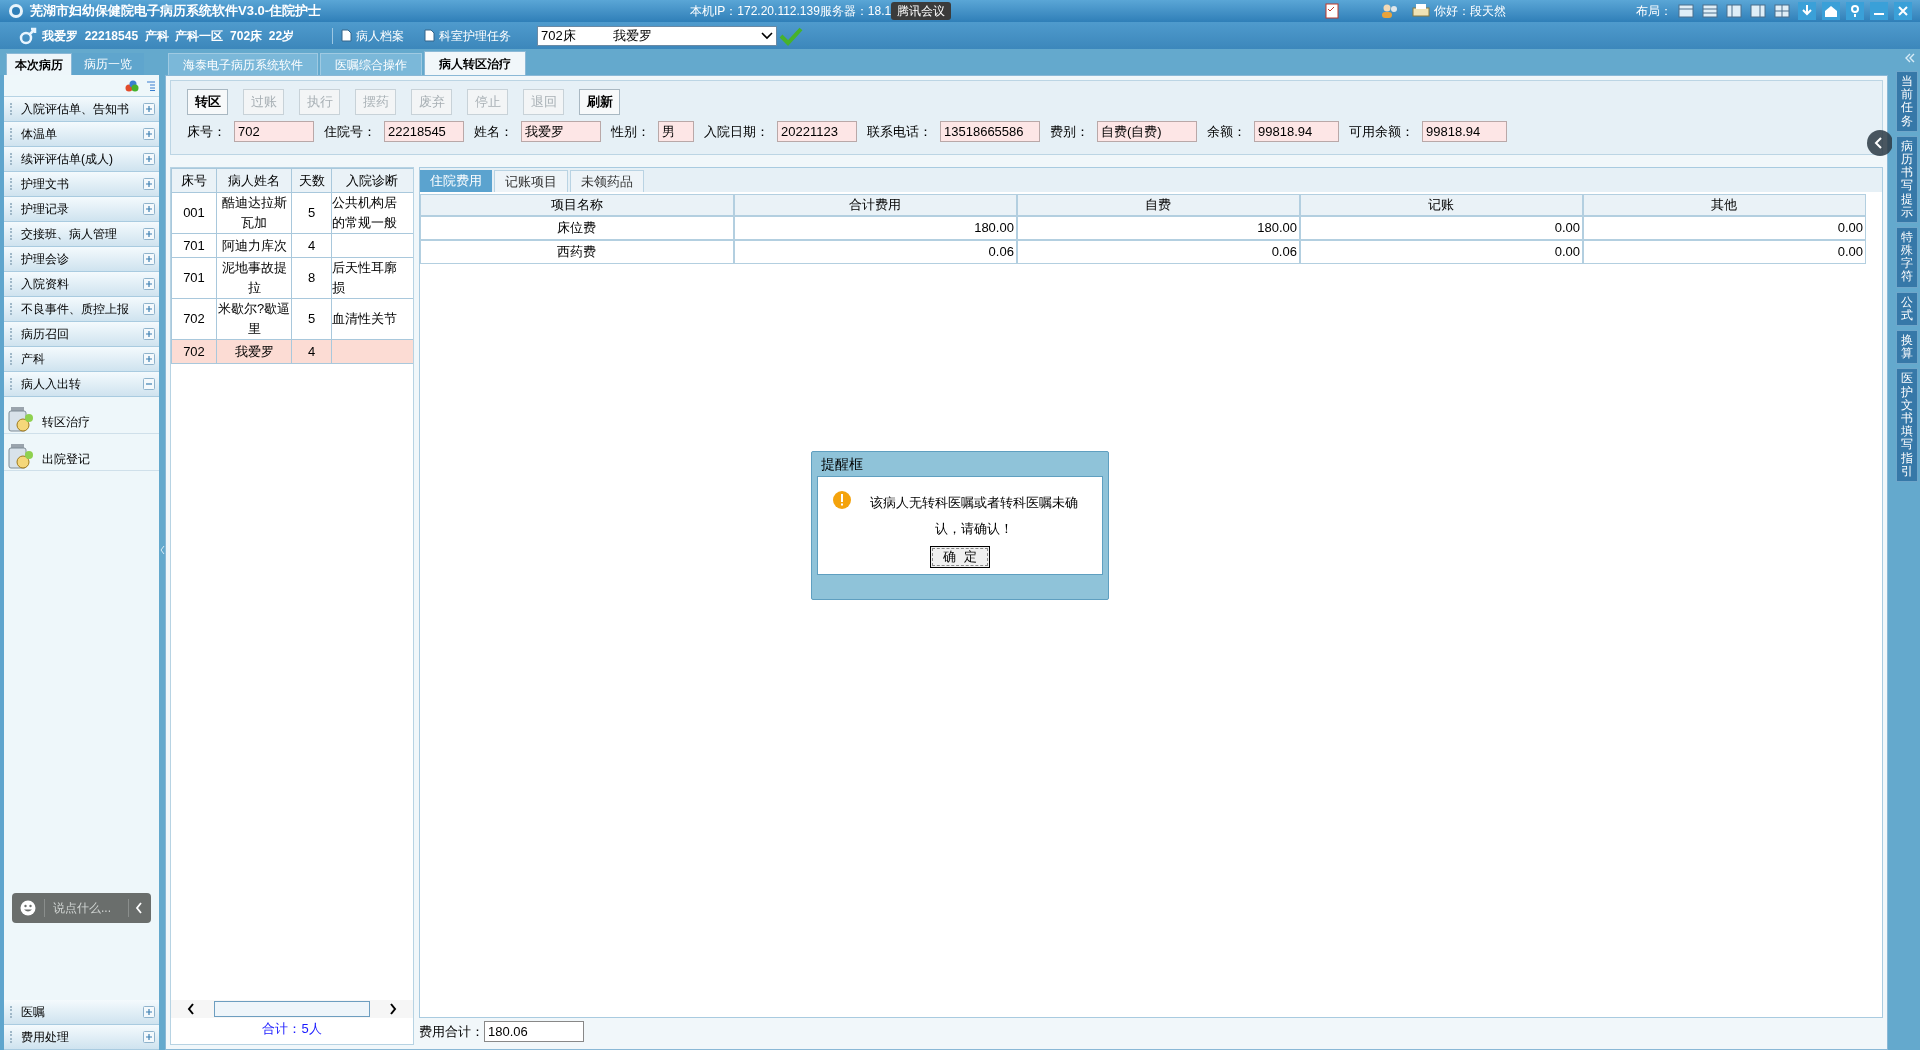 The image size is (1920, 1050). I want to click on dialog-title: 提醒框, so click(842, 464).